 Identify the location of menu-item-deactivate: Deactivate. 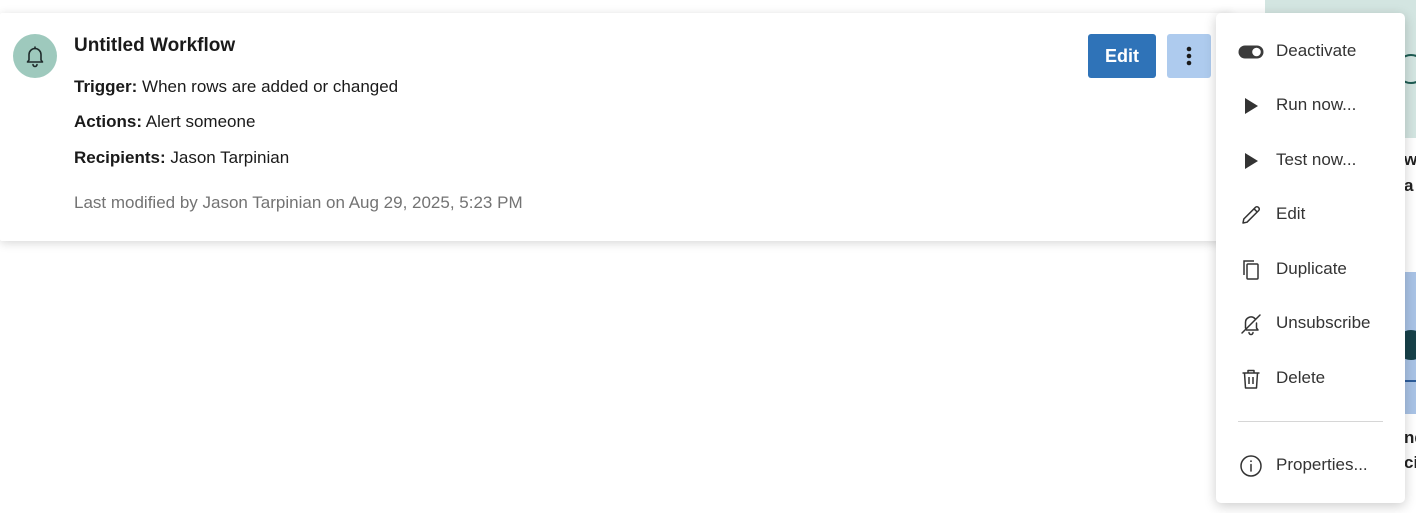
(1310, 52).